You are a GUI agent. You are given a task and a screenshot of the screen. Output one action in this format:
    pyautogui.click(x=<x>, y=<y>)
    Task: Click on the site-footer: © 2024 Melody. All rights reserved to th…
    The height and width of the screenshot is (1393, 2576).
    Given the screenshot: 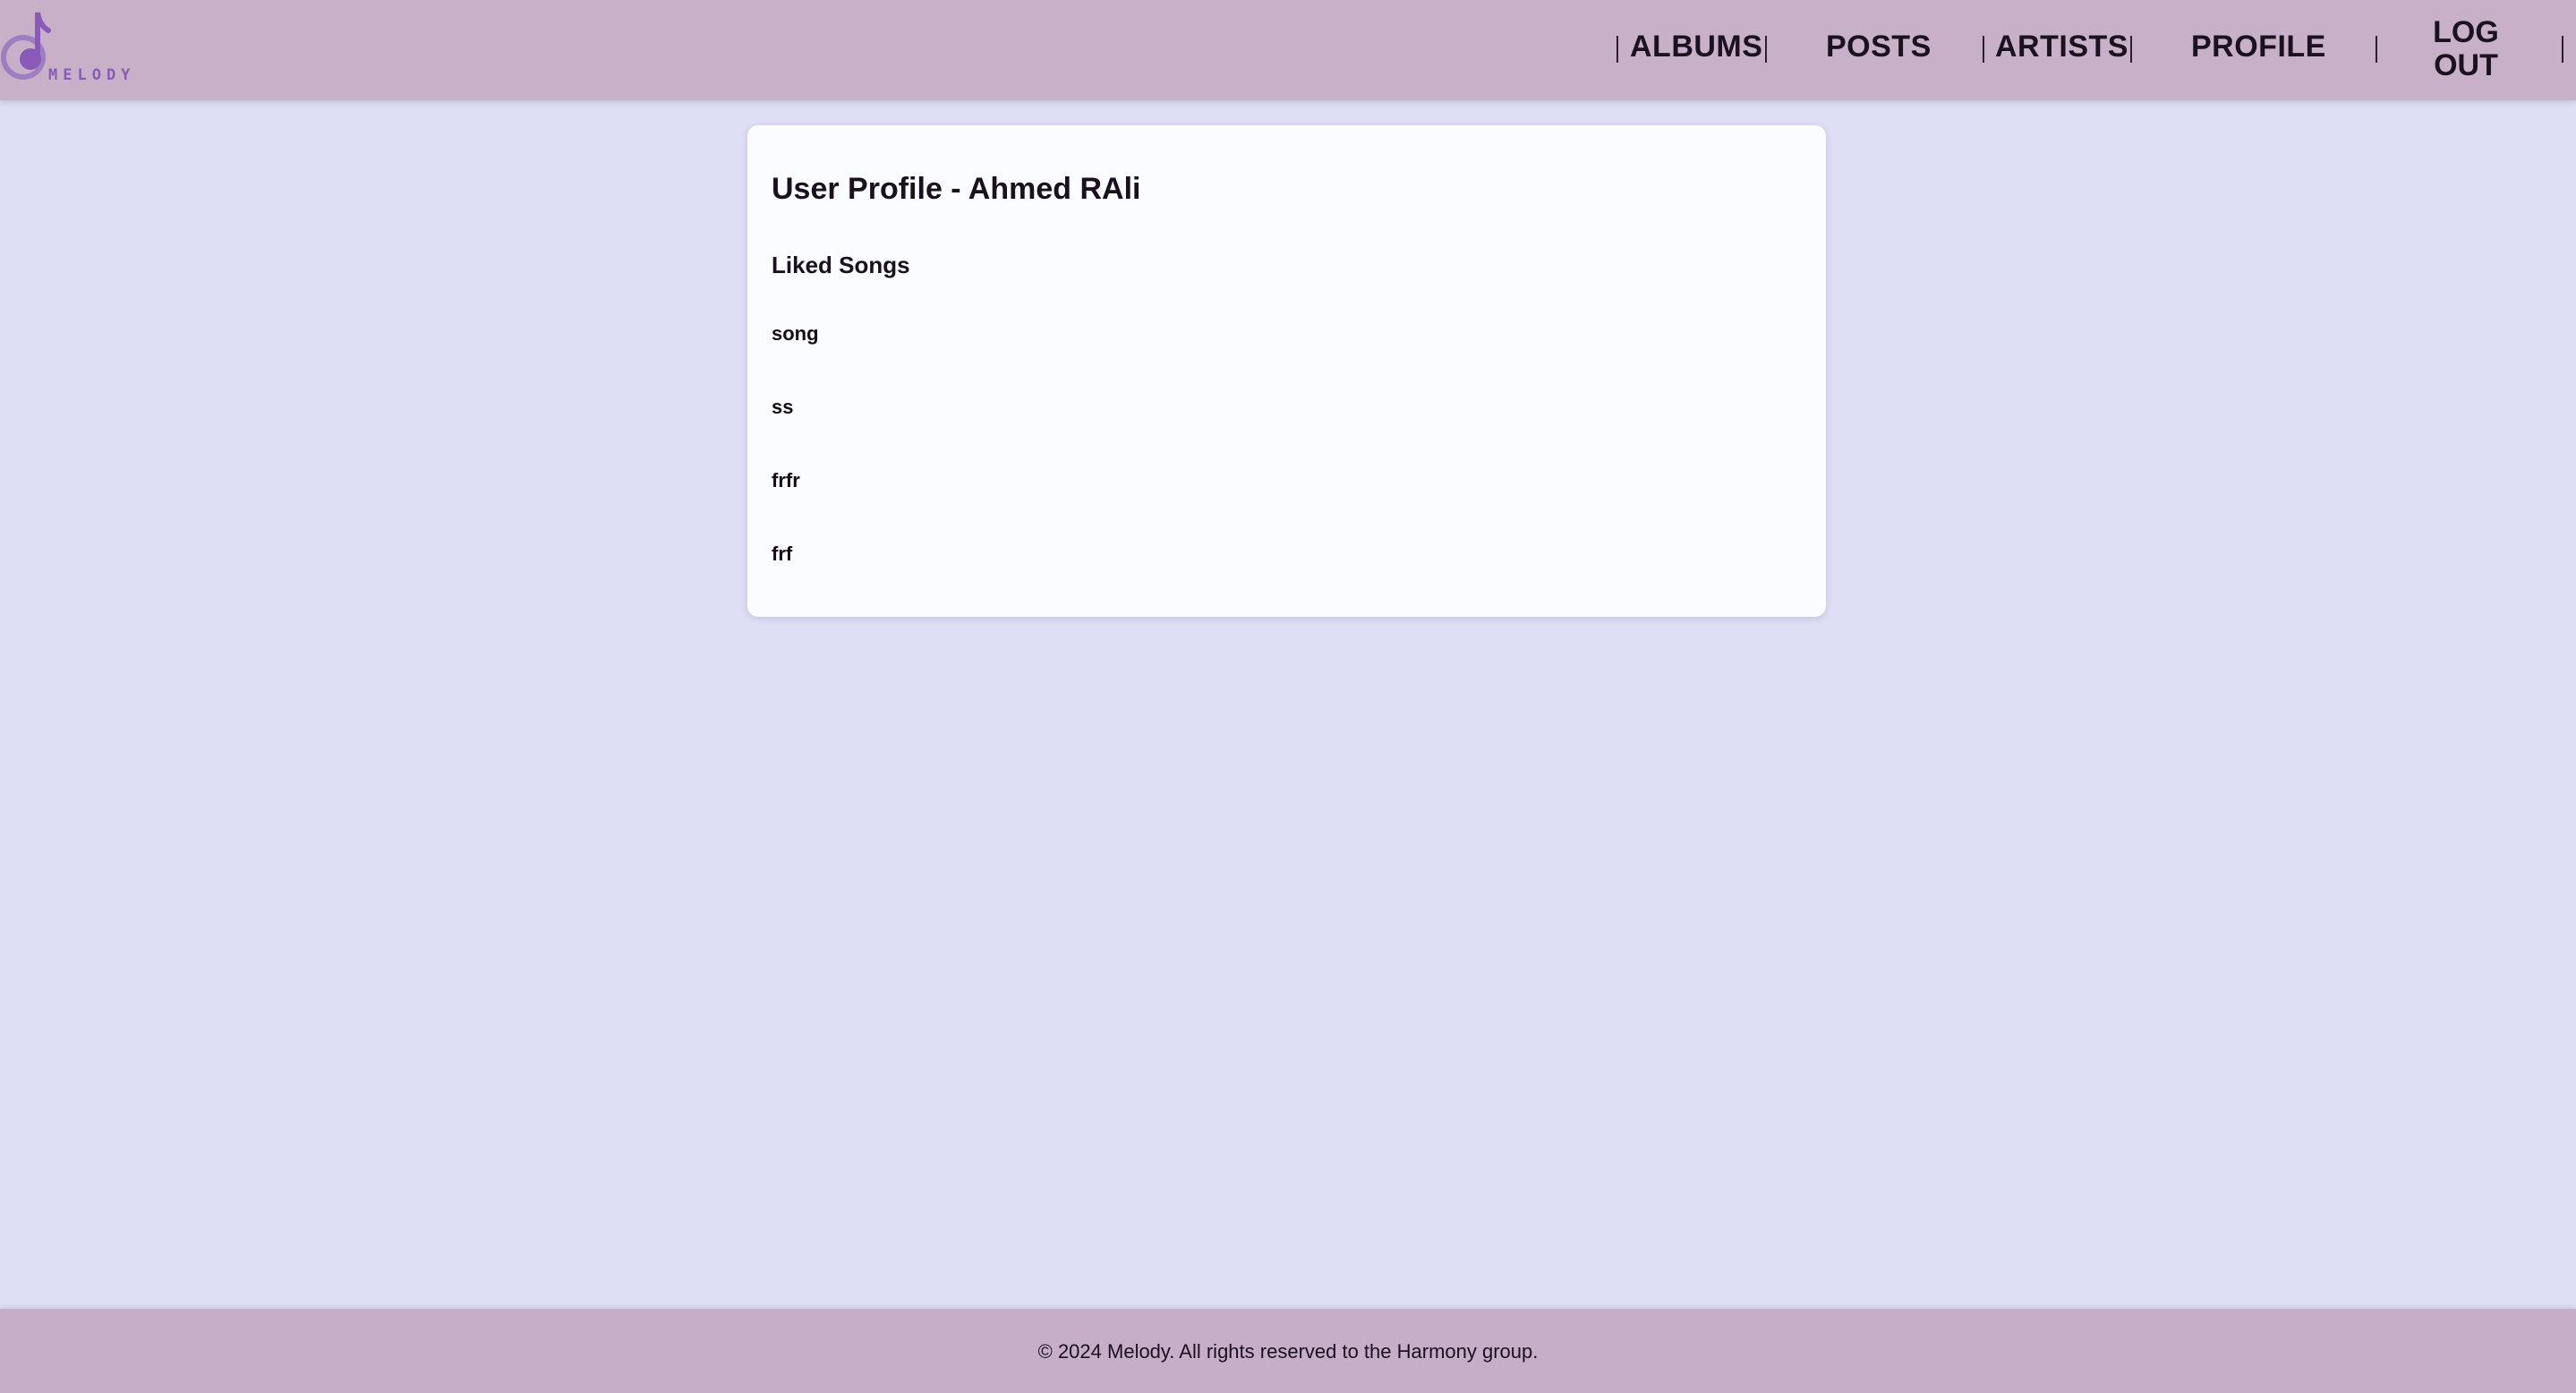 What is the action you would take?
    pyautogui.click(x=1288, y=1351)
    